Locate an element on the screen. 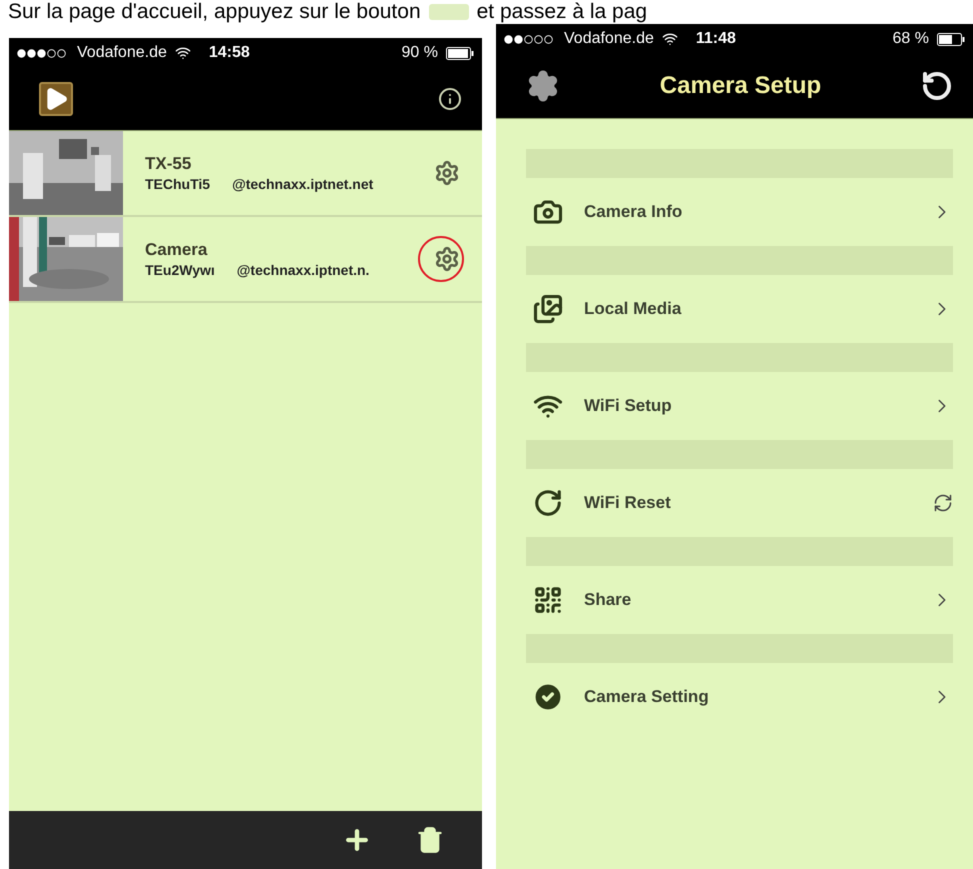 The image size is (973, 869). menu-item: Local Media is located at coordinates (739, 309).